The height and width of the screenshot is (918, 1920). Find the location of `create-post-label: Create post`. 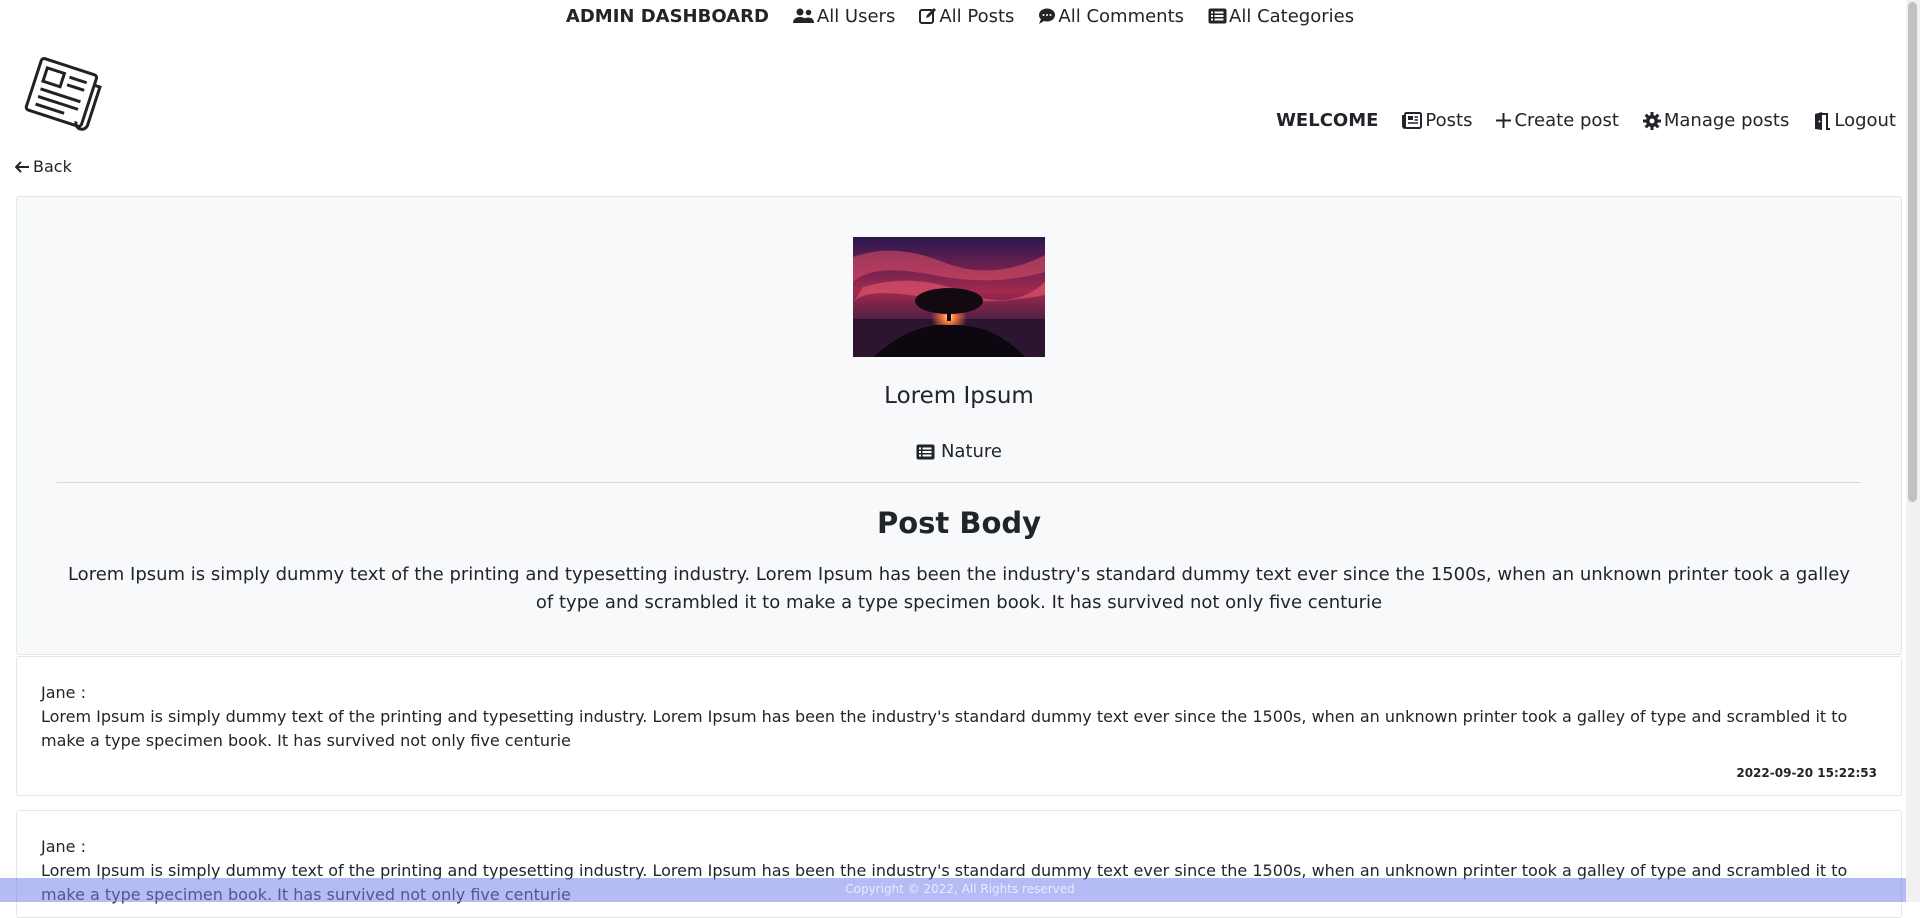

create-post-label: Create post is located at coordinates (1566, 120).